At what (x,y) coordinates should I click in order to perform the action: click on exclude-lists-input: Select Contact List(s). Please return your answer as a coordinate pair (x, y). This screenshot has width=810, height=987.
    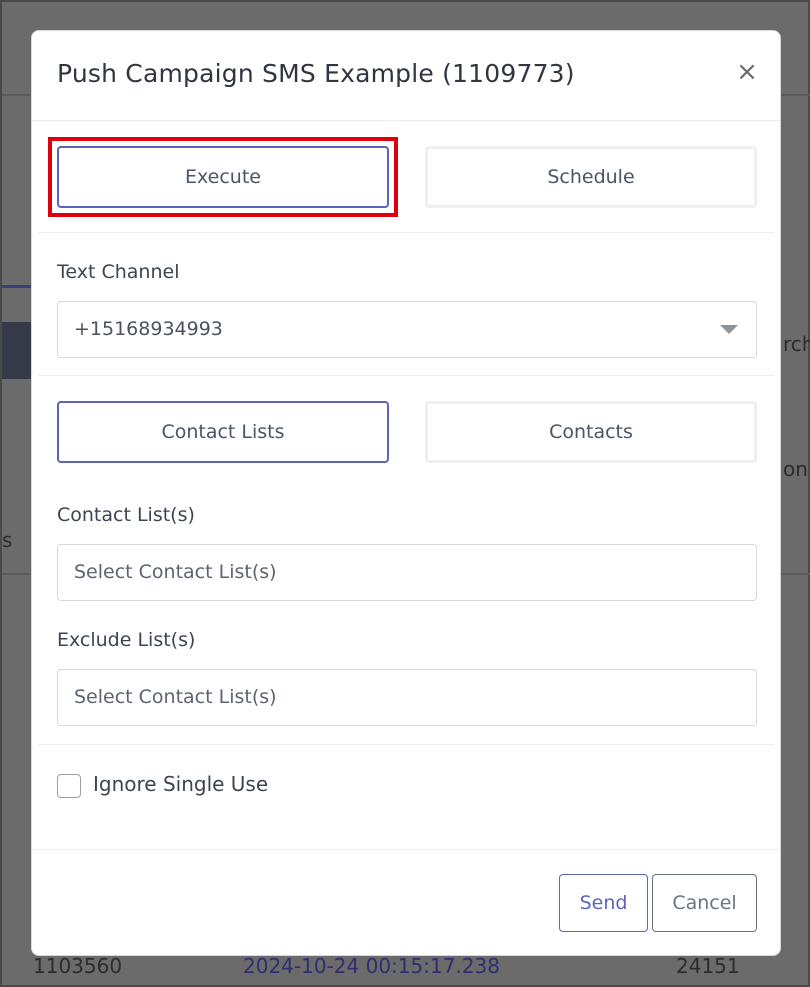
    Looking at the image, I should click on (407, 697).